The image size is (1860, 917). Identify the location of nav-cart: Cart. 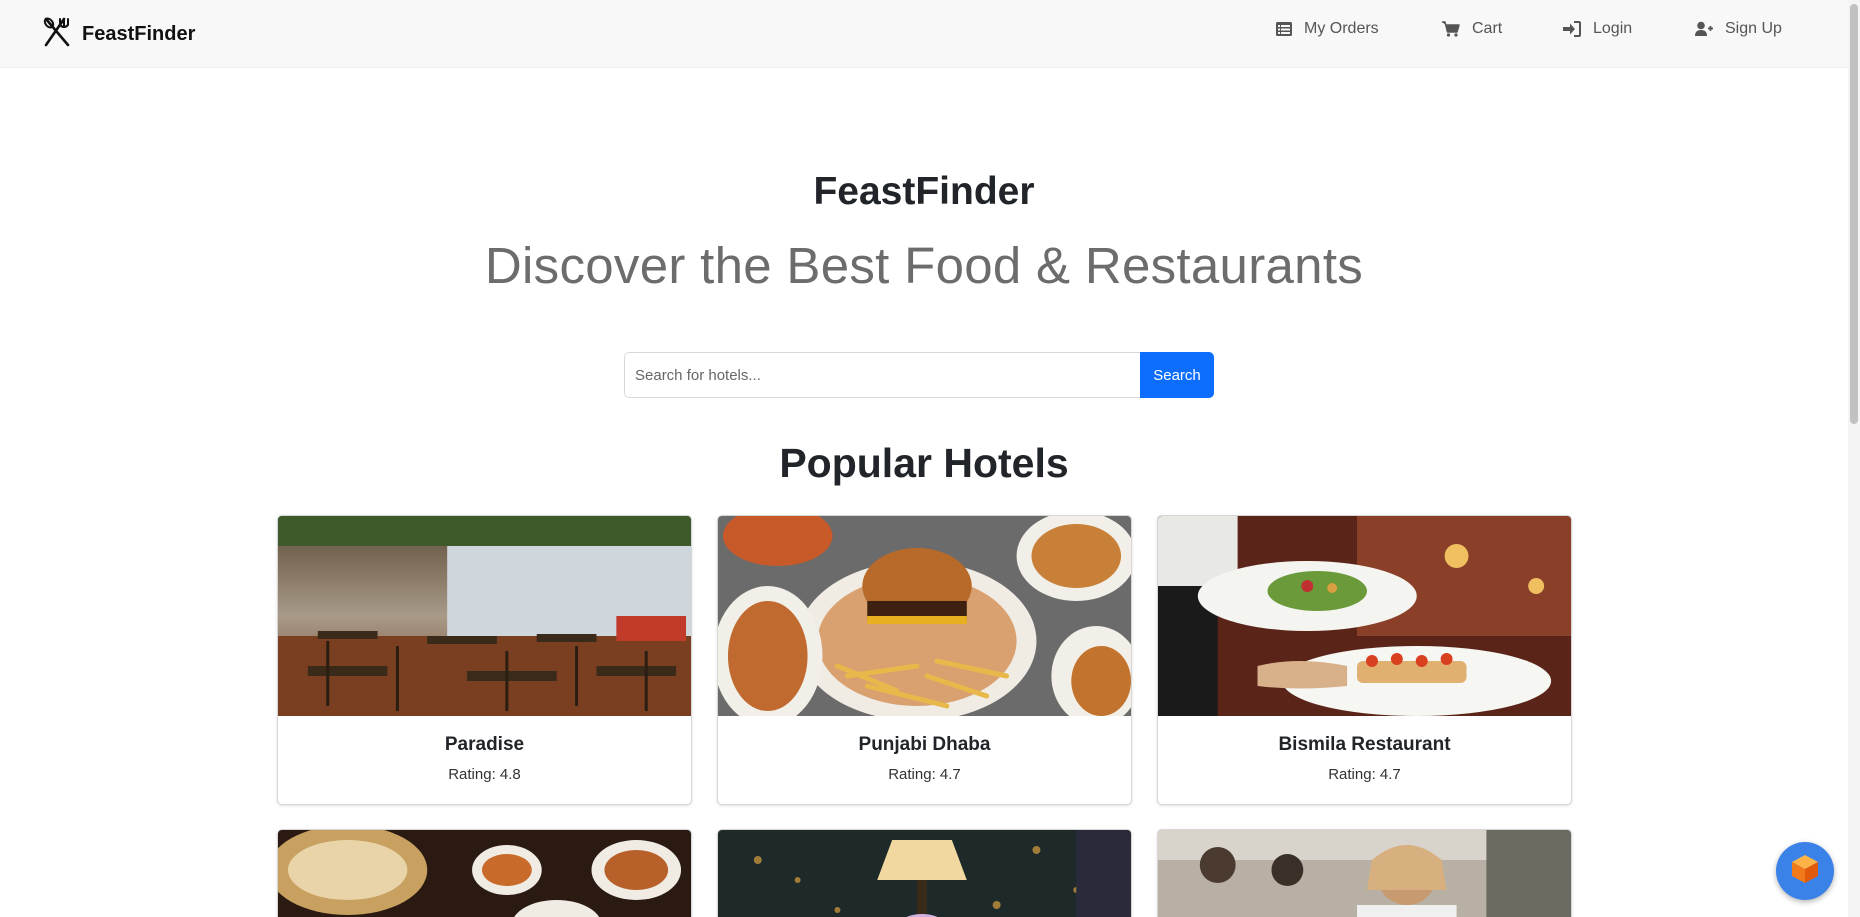
(1472, 29).